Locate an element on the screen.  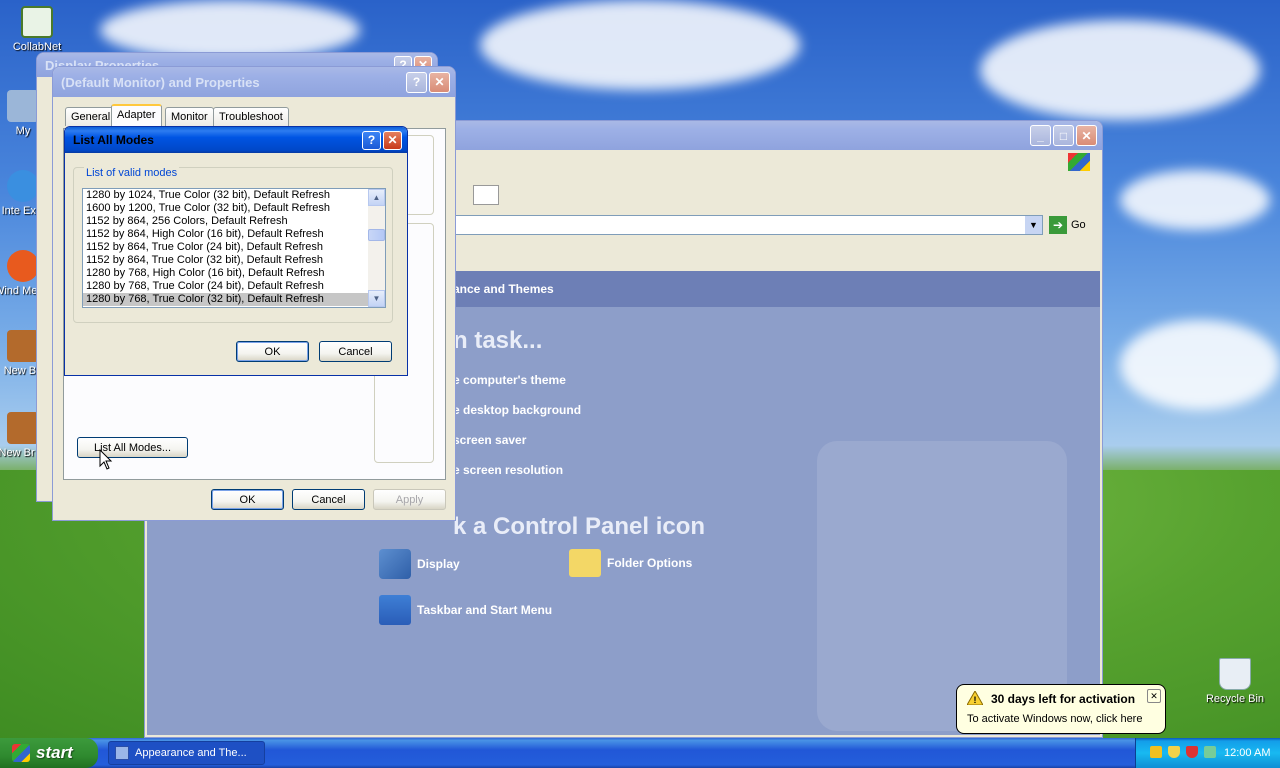
recycle-bin-icon is located at coordinates (1235, 674).